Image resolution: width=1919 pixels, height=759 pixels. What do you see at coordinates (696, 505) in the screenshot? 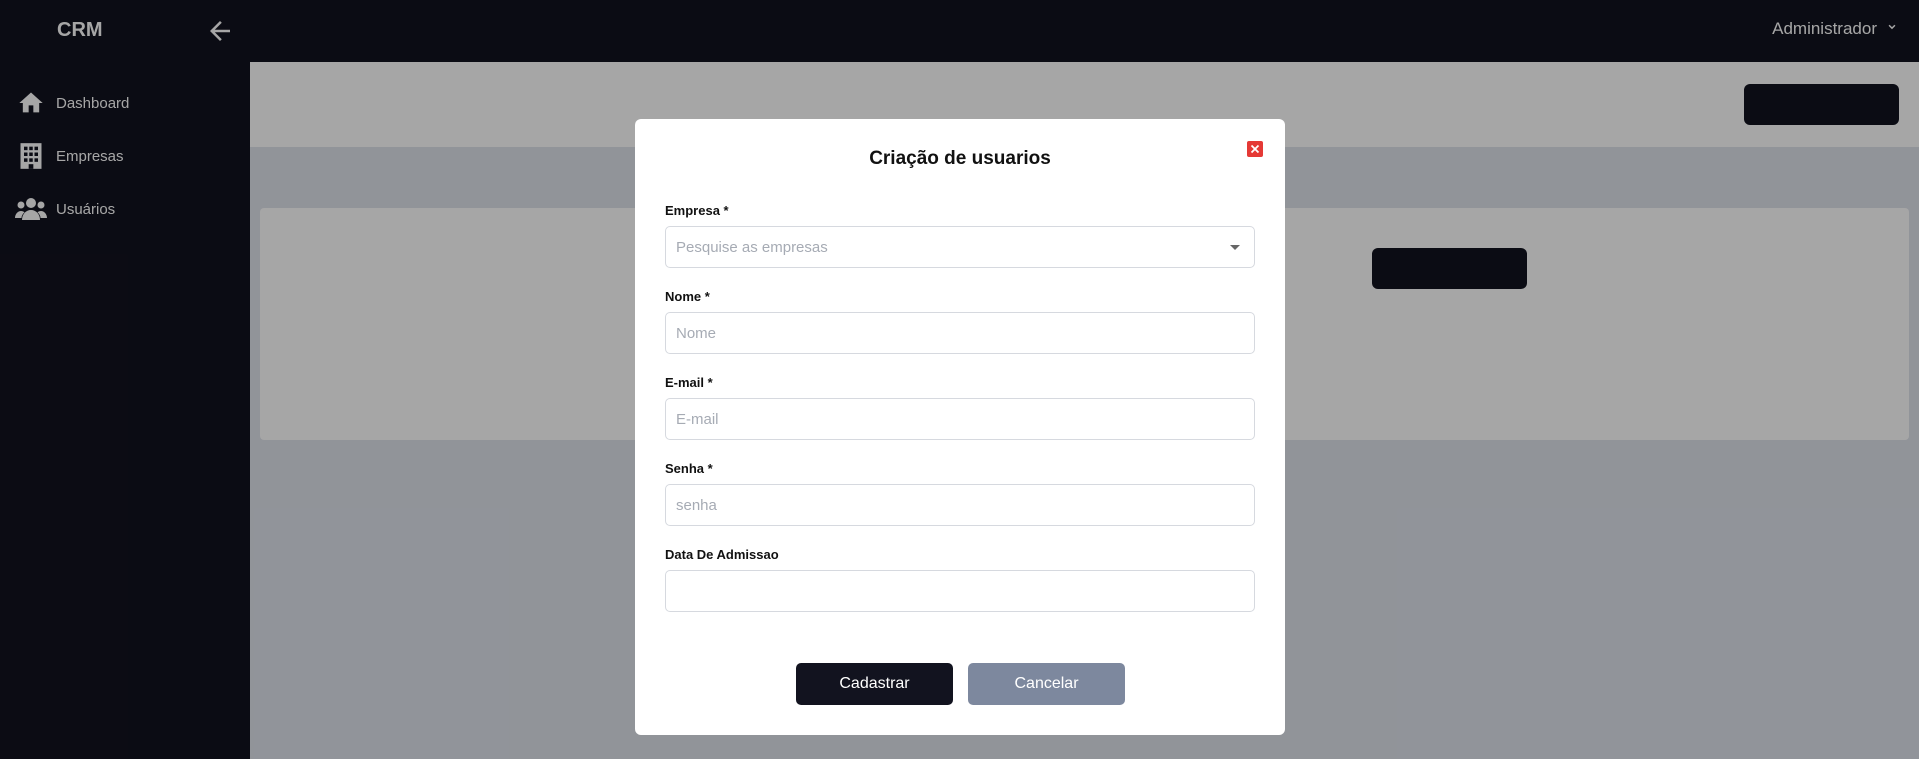
I see `senha-placeholder: senha` at bounding box center [696, 505].